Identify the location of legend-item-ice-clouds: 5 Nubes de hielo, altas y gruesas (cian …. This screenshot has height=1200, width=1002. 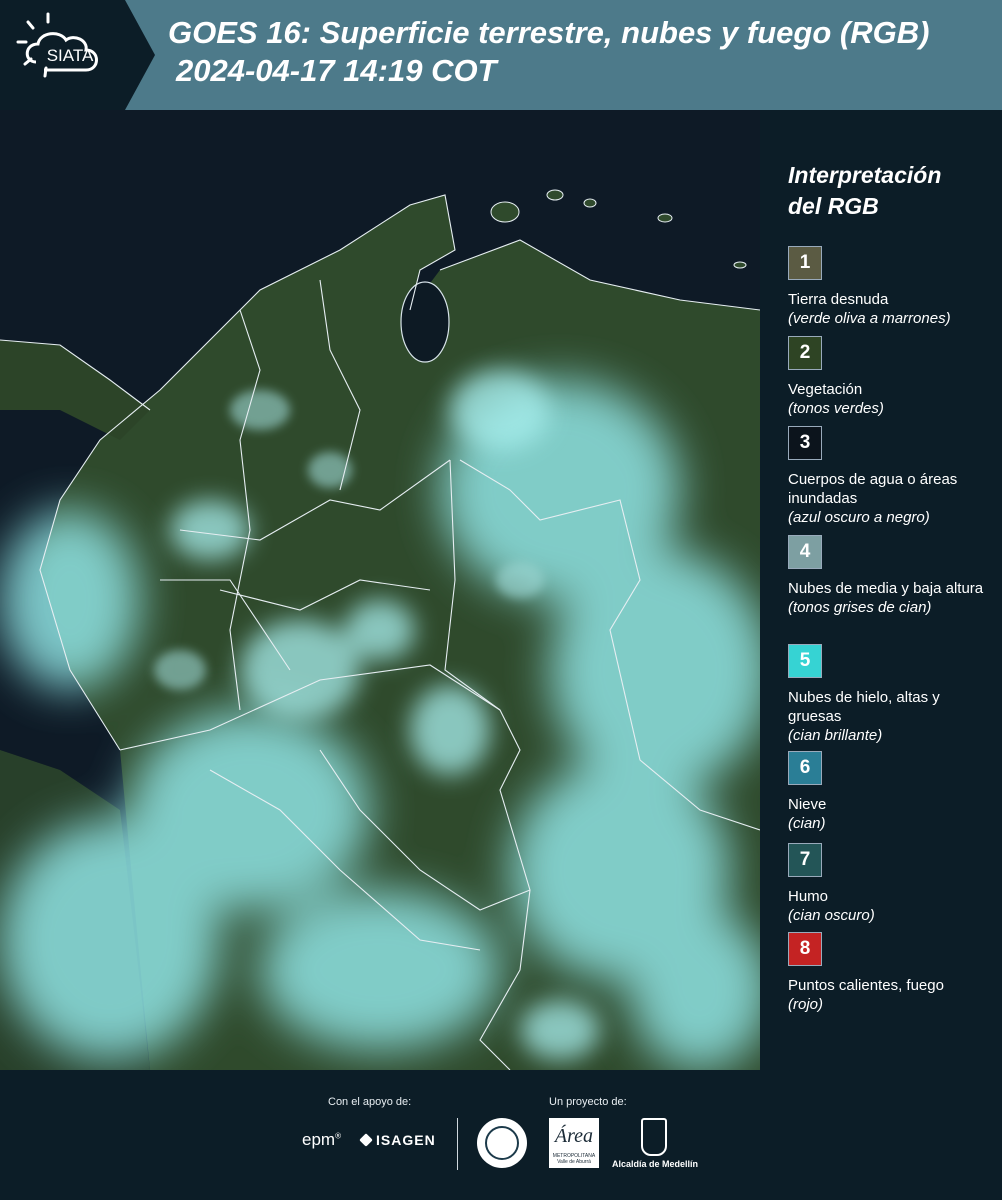
(890, 694).